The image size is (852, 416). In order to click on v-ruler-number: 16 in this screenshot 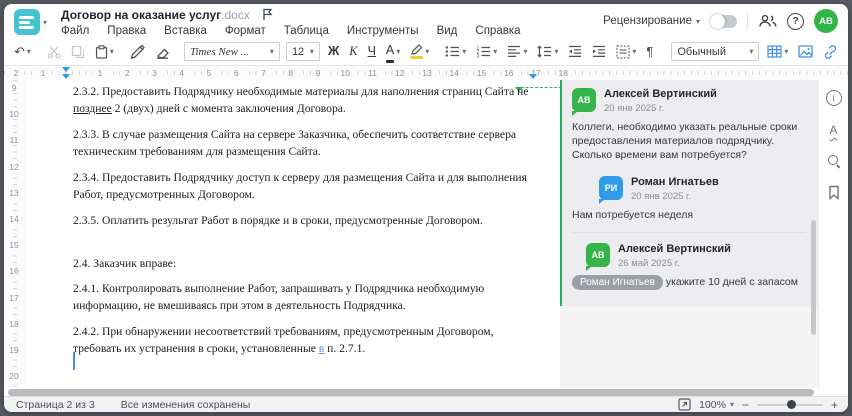, I will do `click(14, 271)`.